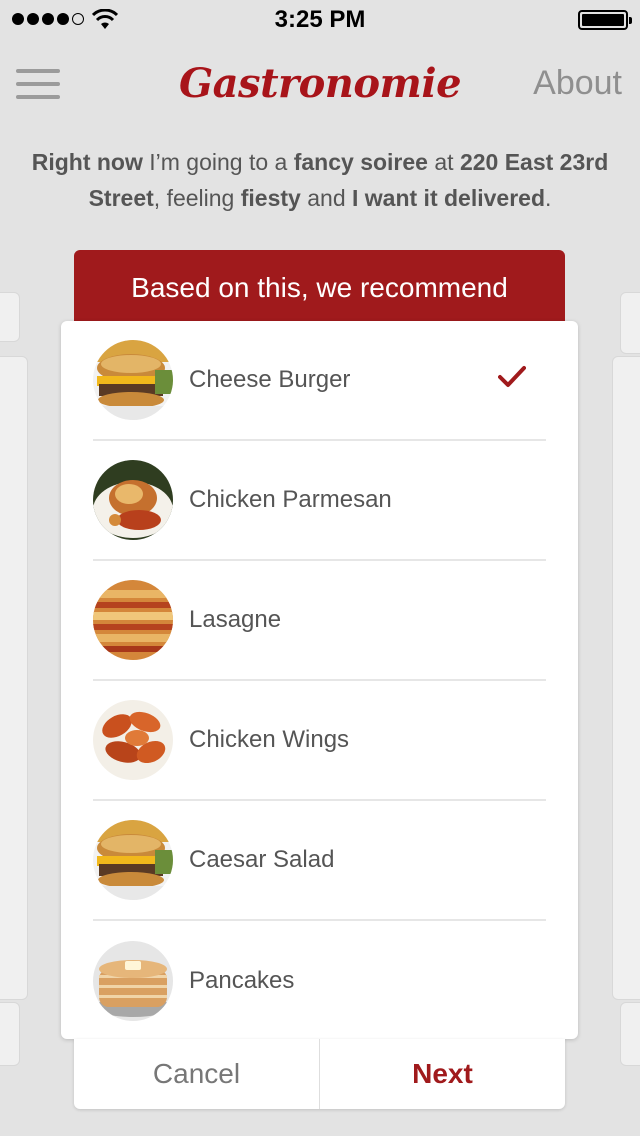 The height and width of the screenshot is (1136, 640). What do you see at coordinates (271, 198) in the screenshot?
I see `sentence-mood: fiesty` at bounding box center [271, 198].